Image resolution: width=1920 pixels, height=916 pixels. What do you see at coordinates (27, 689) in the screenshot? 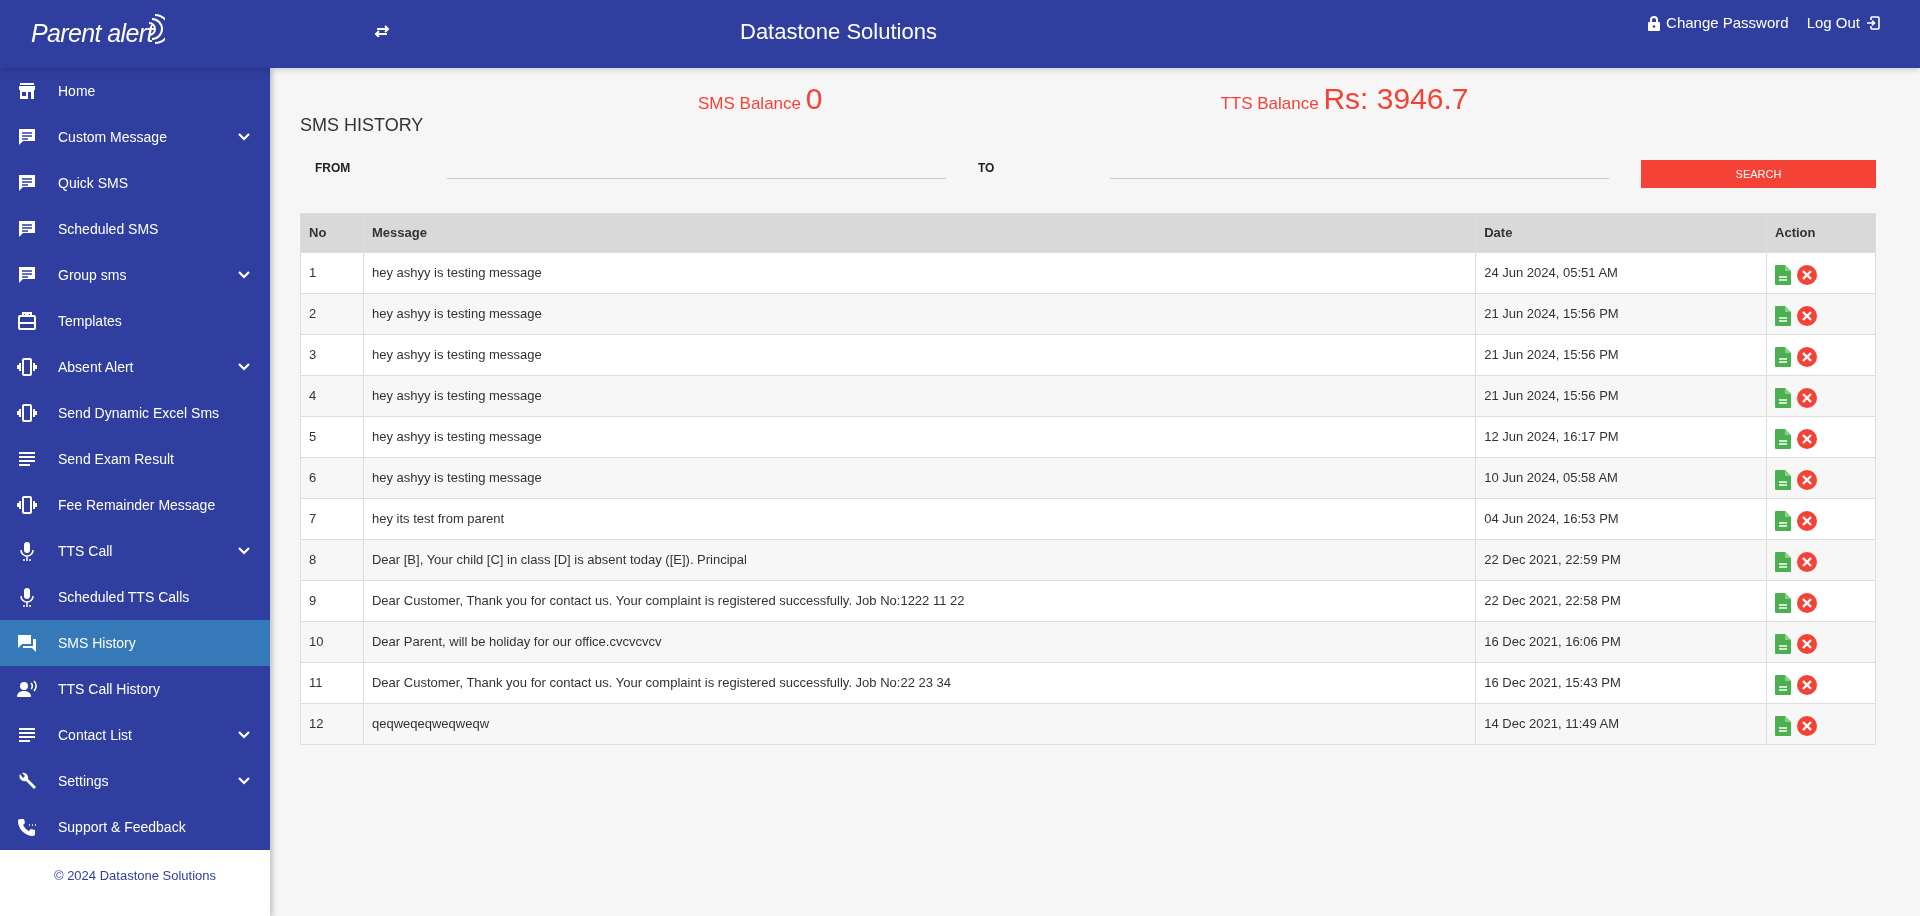
I see `person-speaking-icon` at bounding box center [27, 689].